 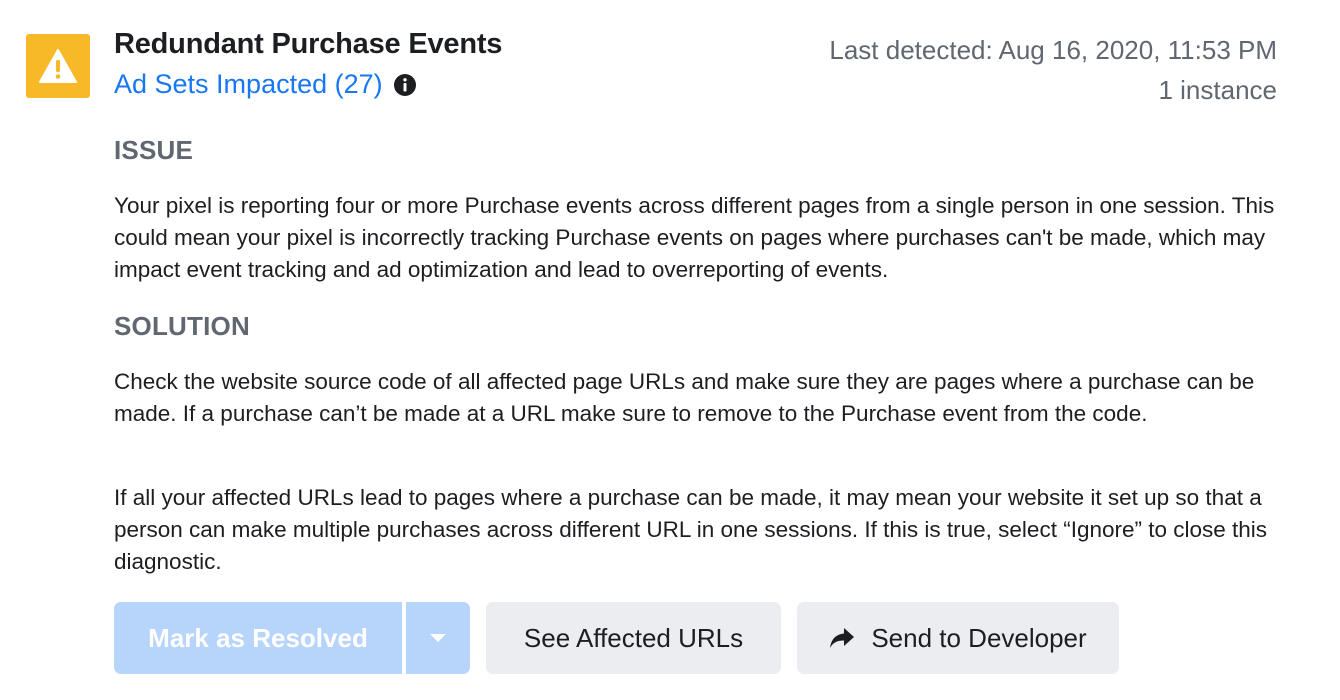 I want to click on warning-icon, so click(x=58, y=66).